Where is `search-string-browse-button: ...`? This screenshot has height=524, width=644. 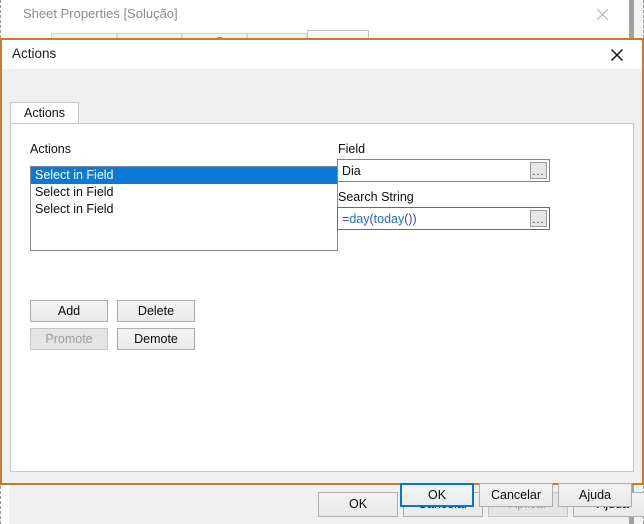
search-string-browse-button: ... is located at coordinates (538, 218).